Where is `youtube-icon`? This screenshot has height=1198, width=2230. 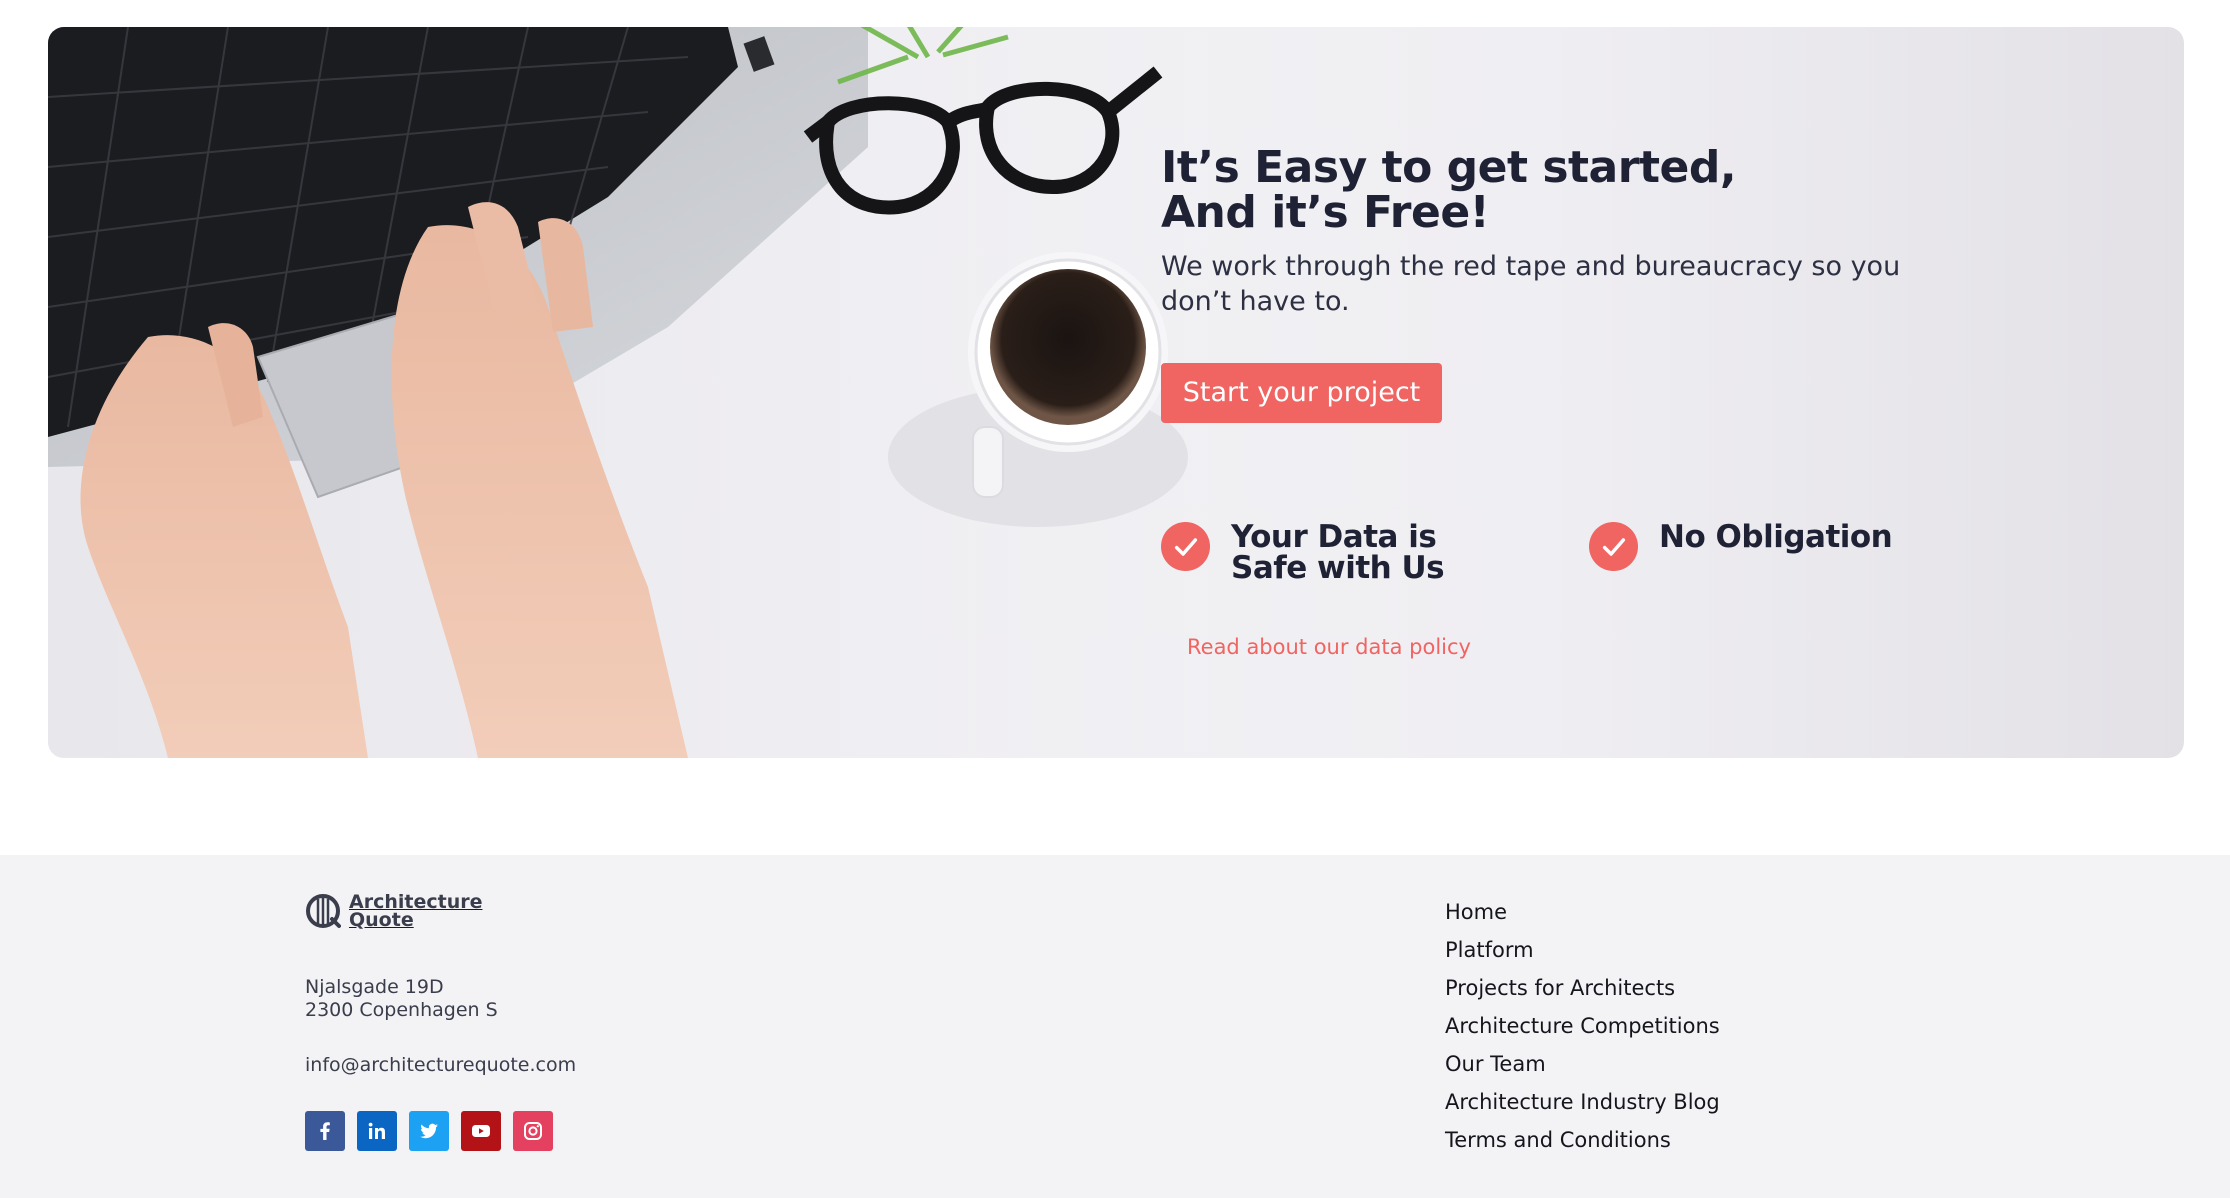
youtube-icon is located at coordinates (481, 1131).